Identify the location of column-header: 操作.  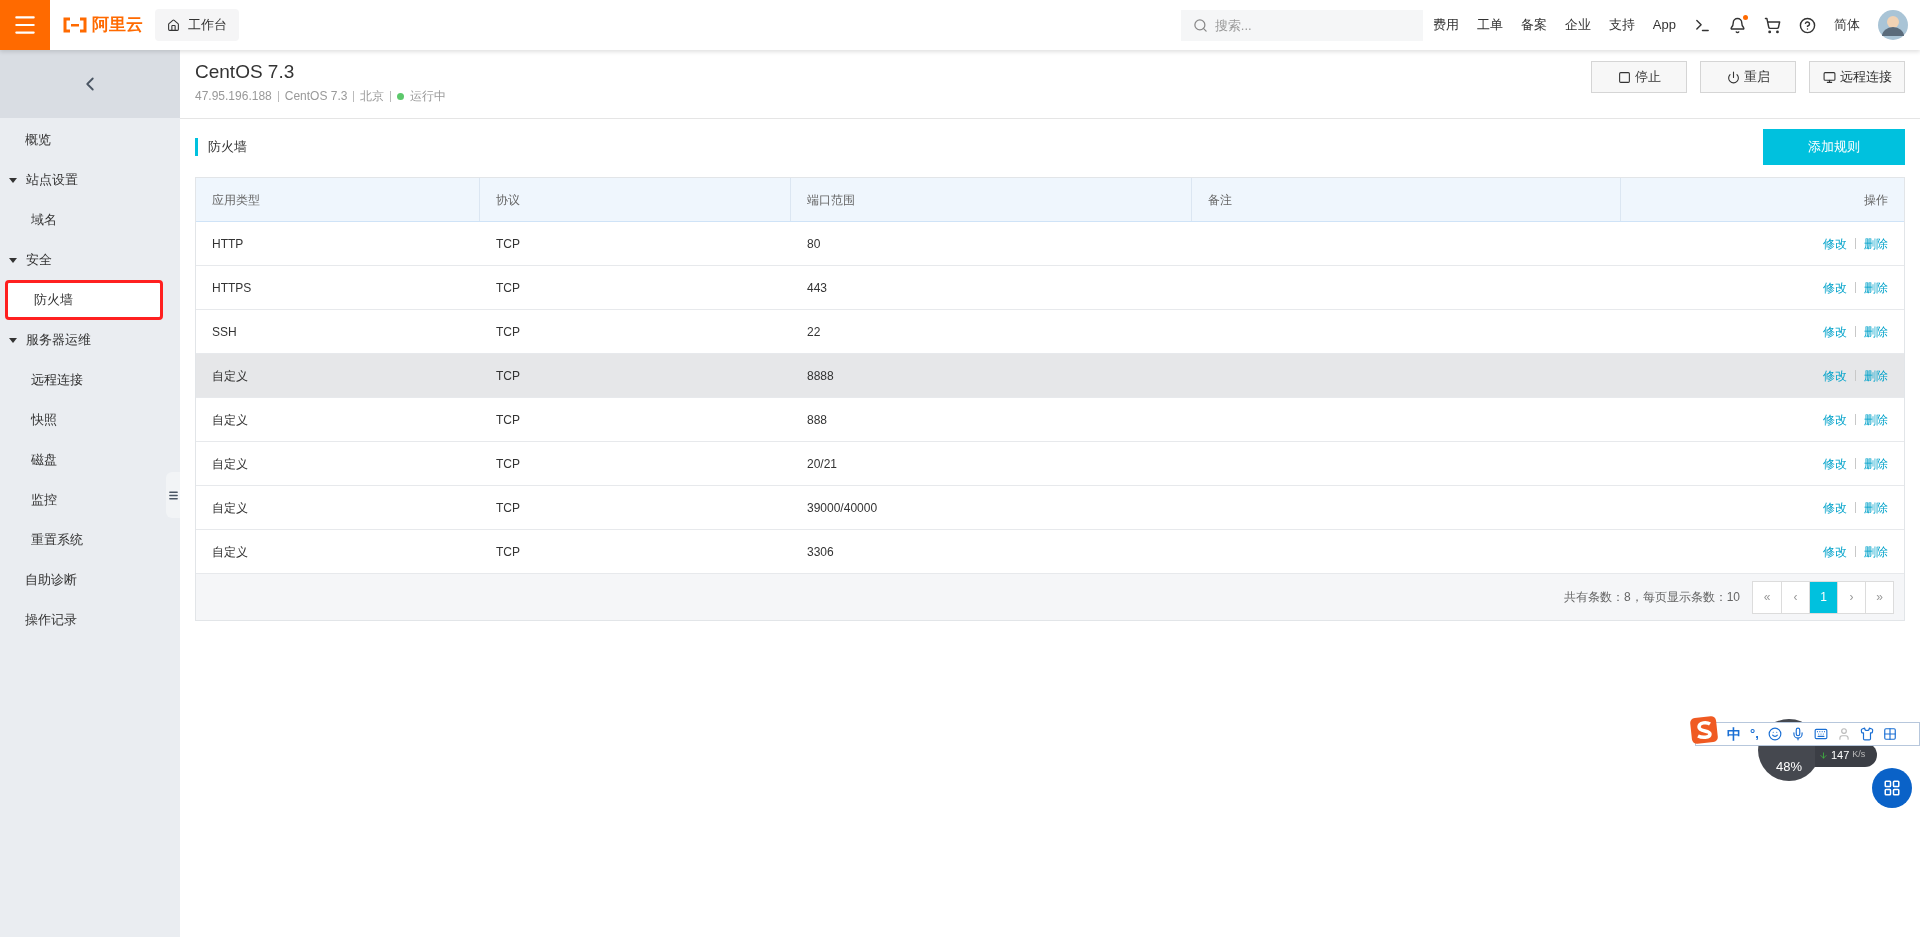
(1876, 200).